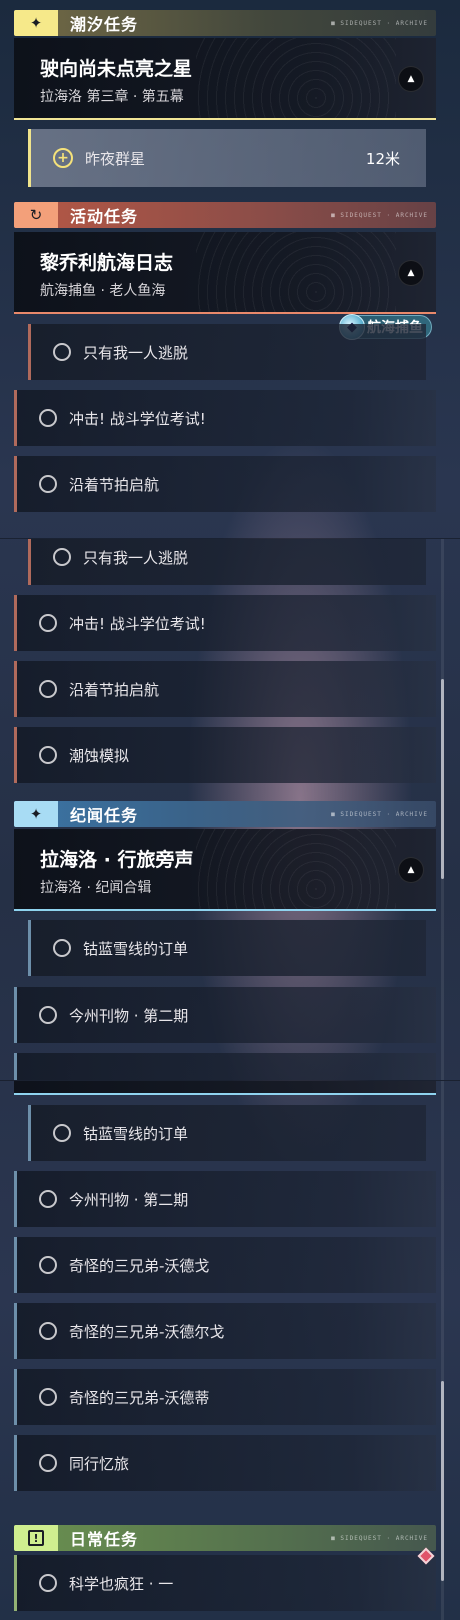 The height and width of the screenshot is (1620, 460). What do you see at coordinates (147, 1331) in the screenshot?
I see `quest-label: 奇怪的三兄弟-沃德尔戈` at bounding box center [147, 1331].